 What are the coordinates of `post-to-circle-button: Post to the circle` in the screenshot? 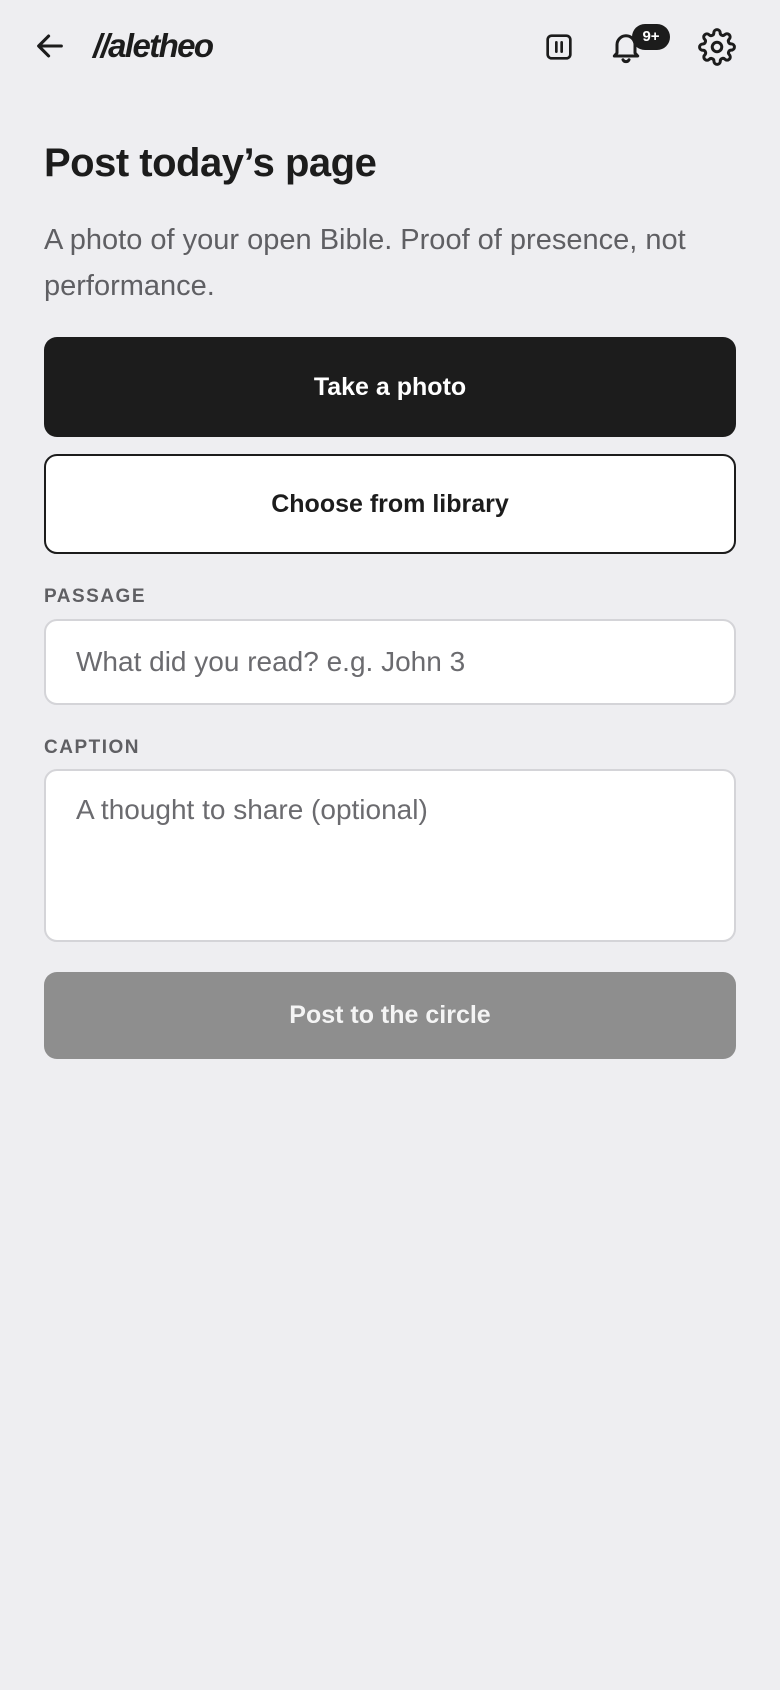 It's located at (390, 1015).